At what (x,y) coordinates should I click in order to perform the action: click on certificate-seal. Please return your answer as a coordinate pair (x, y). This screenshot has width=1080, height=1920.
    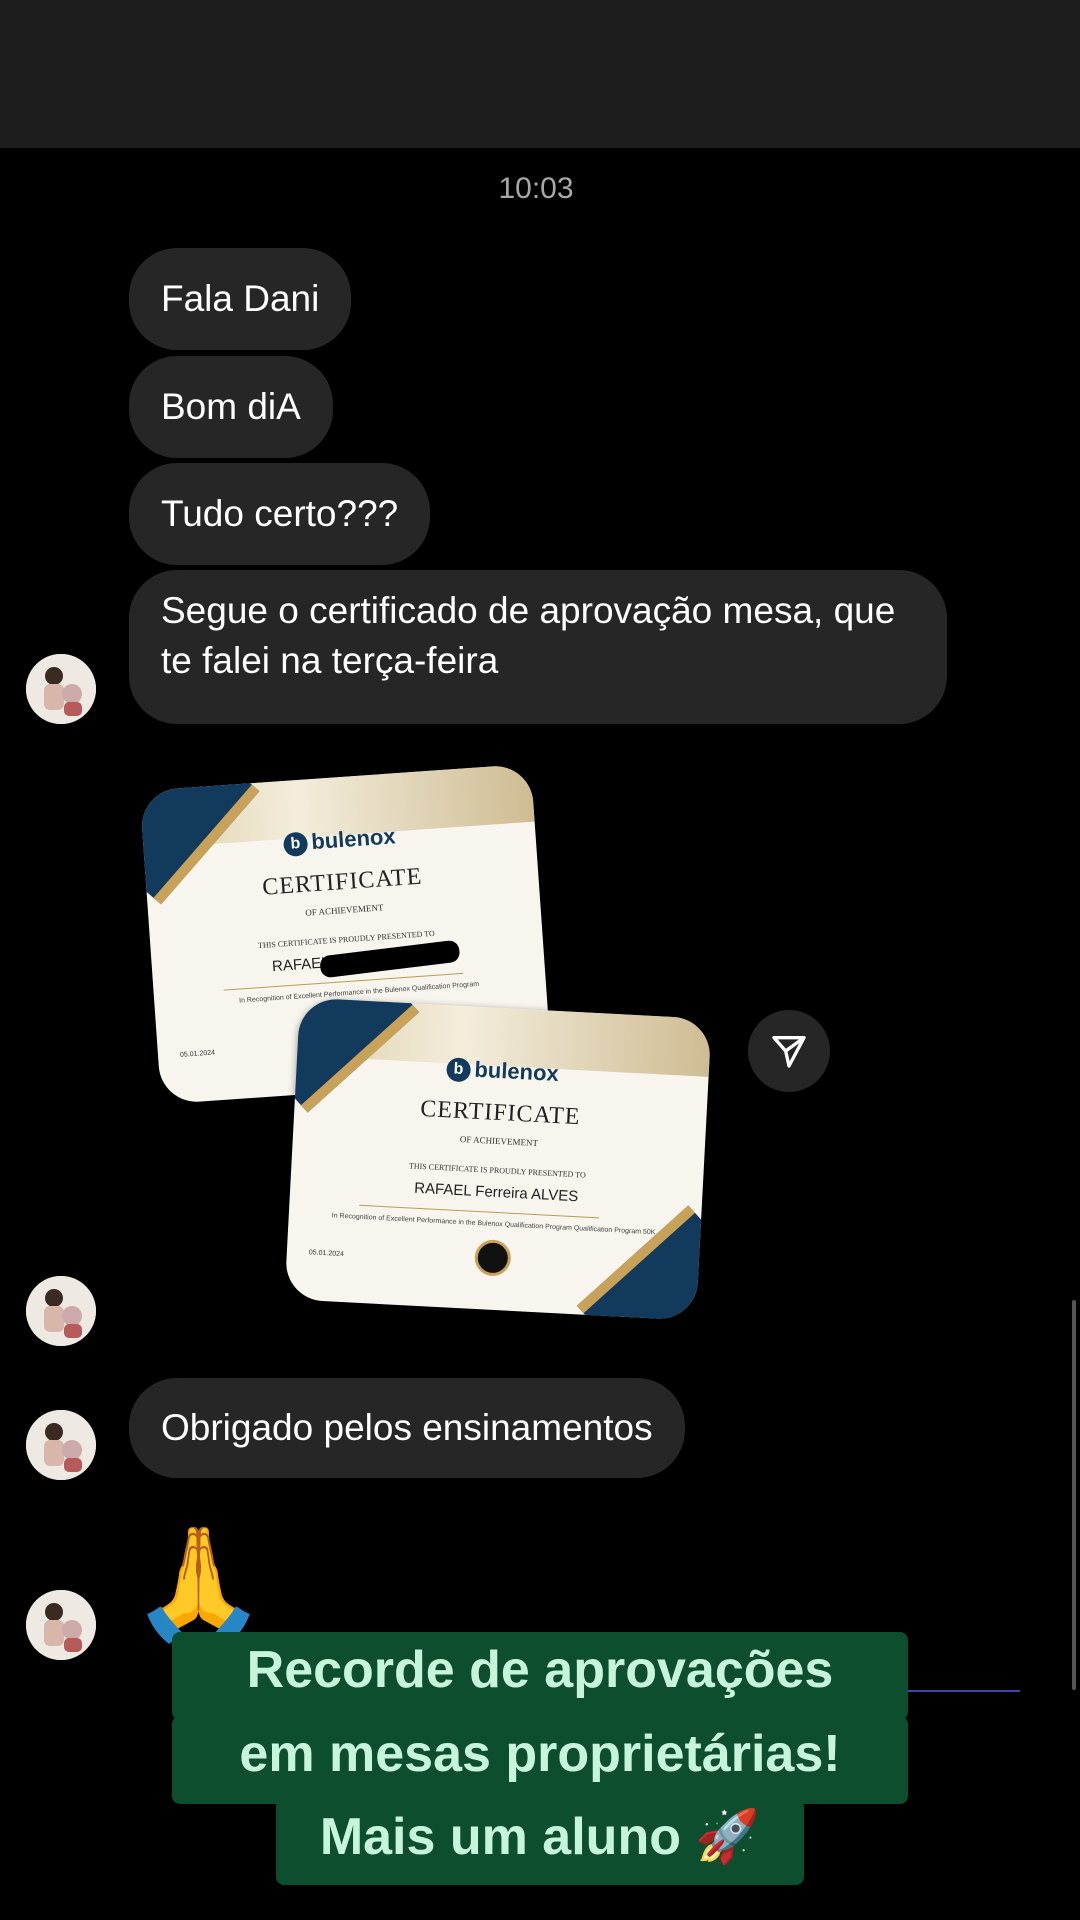
    Looking at the image, I should click on (492, 1257).